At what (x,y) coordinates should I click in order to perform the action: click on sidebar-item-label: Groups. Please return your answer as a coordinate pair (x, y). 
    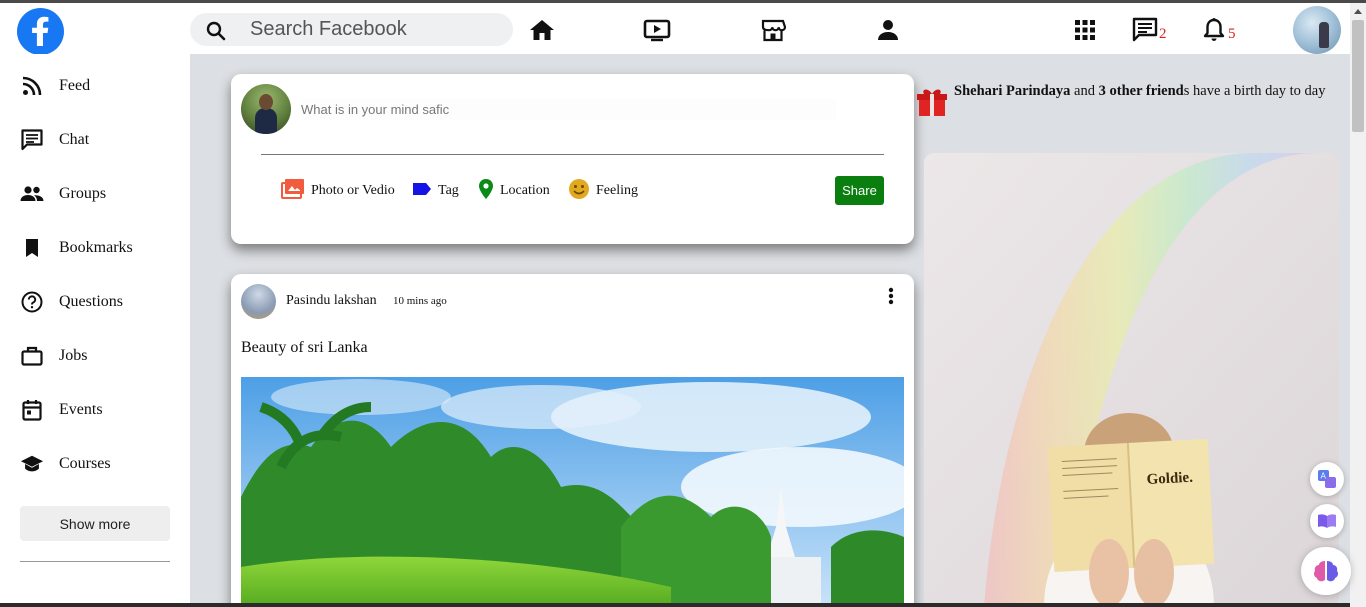
    Looking at the image, I should click on (83, 193).